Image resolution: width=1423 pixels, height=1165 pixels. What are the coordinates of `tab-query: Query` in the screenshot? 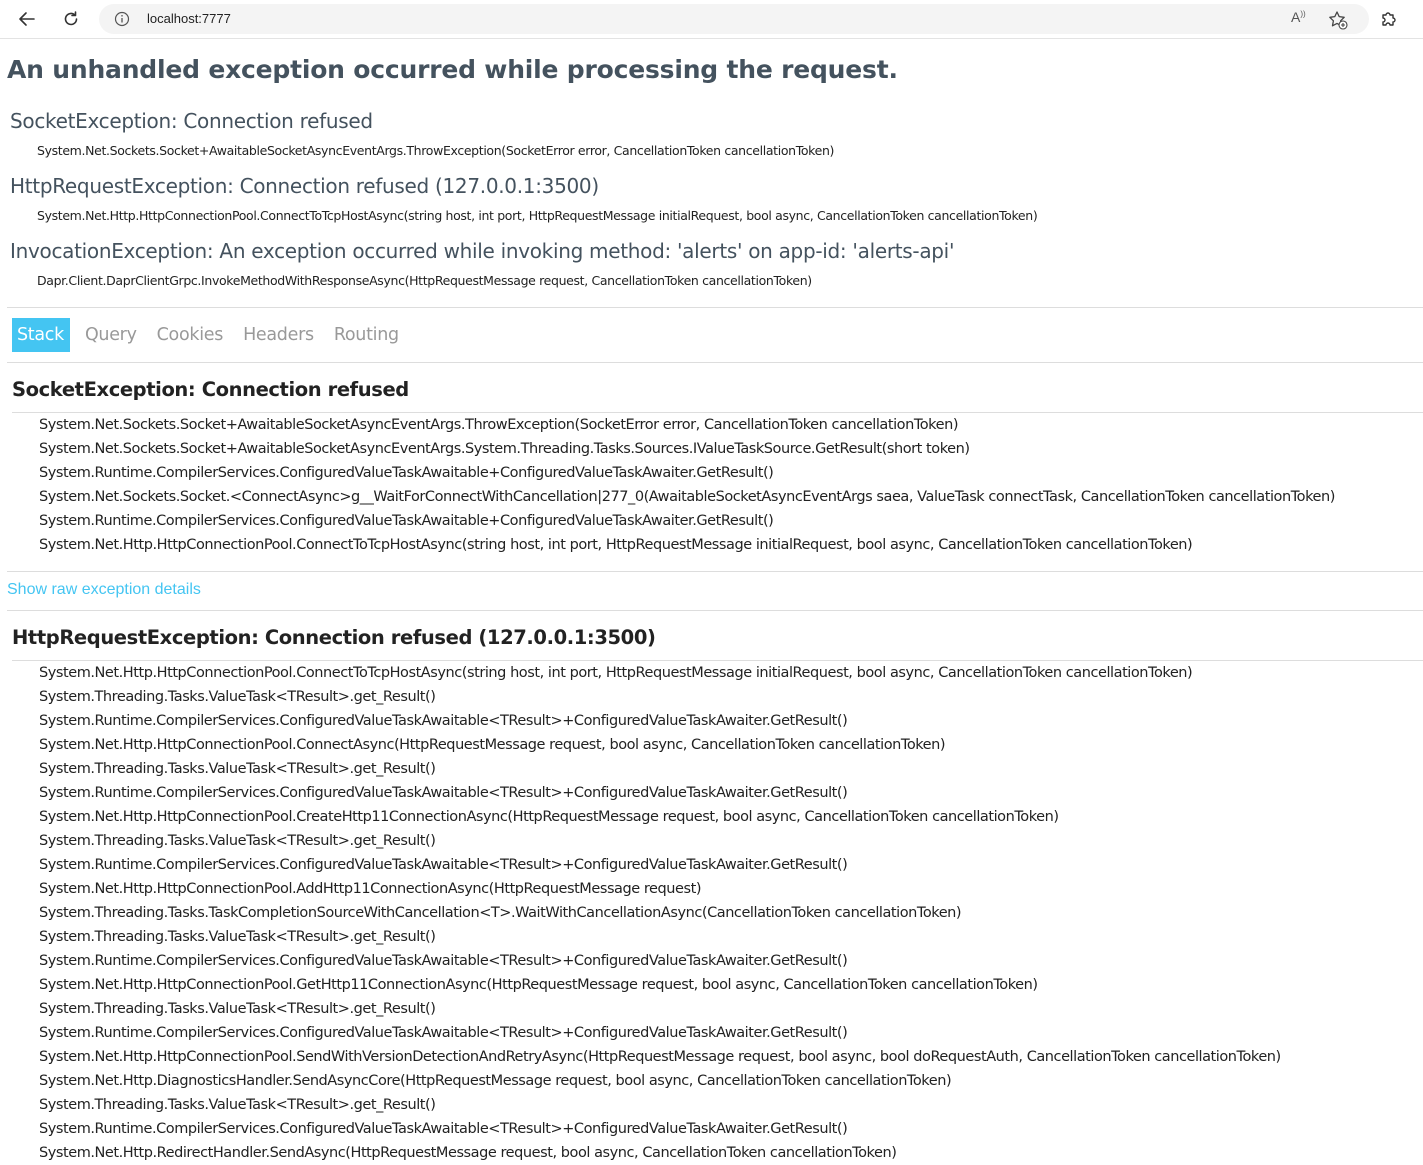 It's located at (114, 335).